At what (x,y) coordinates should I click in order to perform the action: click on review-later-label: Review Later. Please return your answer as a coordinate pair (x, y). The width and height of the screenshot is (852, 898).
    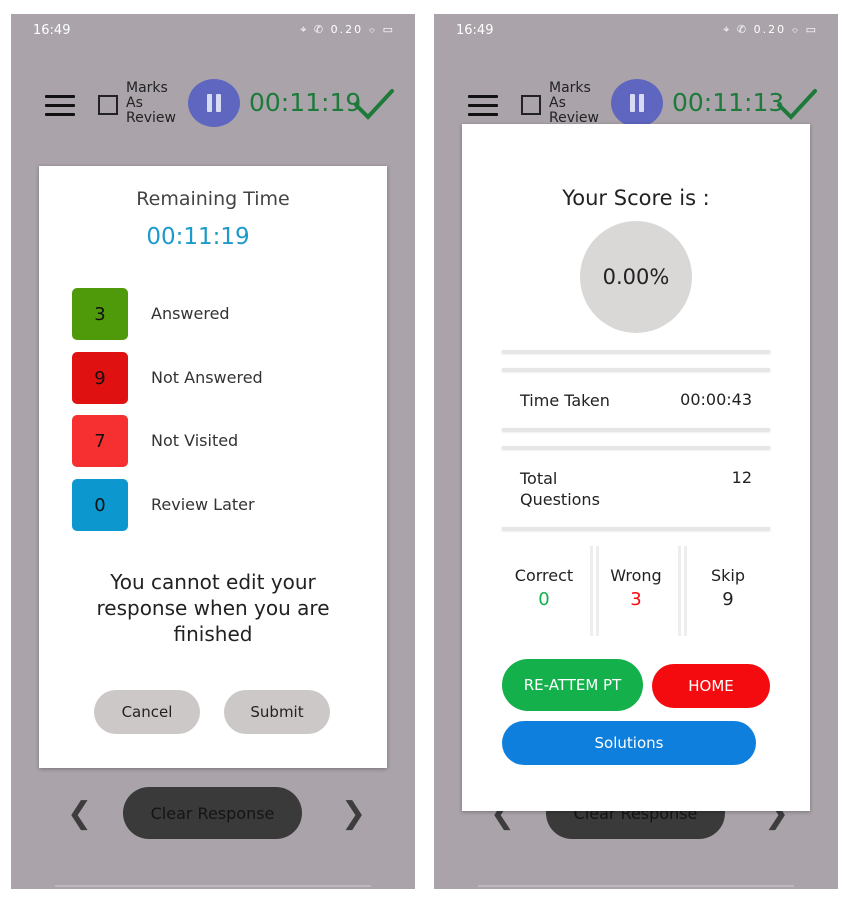
    Looking at the image, I should click on (203, 504).